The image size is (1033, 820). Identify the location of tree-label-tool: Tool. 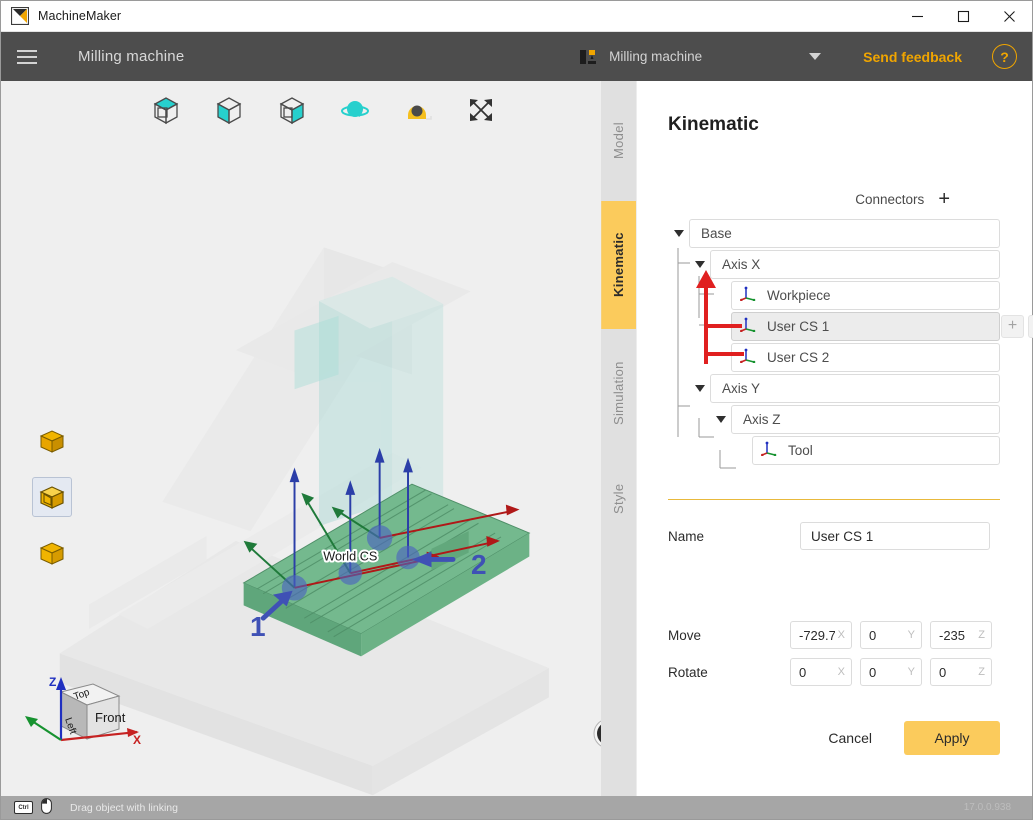
(800, 450).